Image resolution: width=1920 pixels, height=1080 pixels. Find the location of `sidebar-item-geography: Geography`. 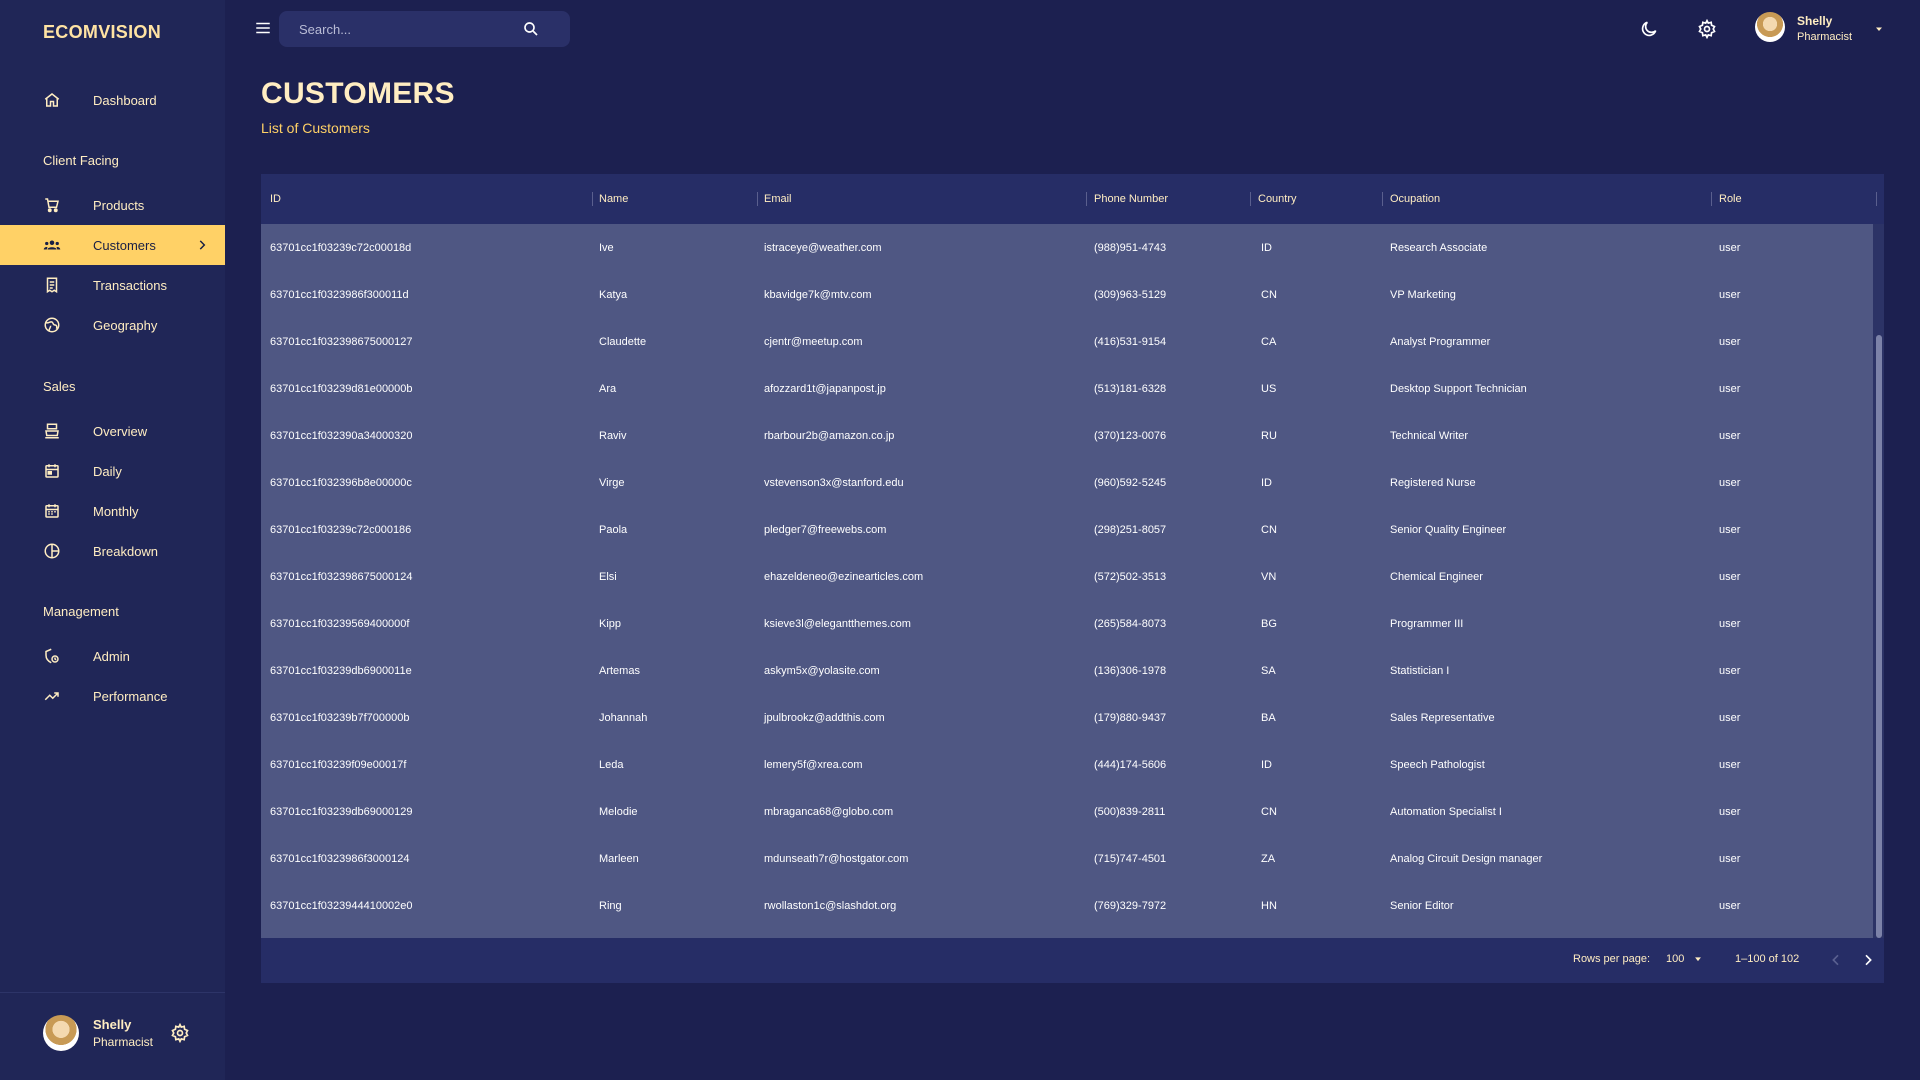

sidebar-item-geography: Geography is located at coordinates (112, 325).